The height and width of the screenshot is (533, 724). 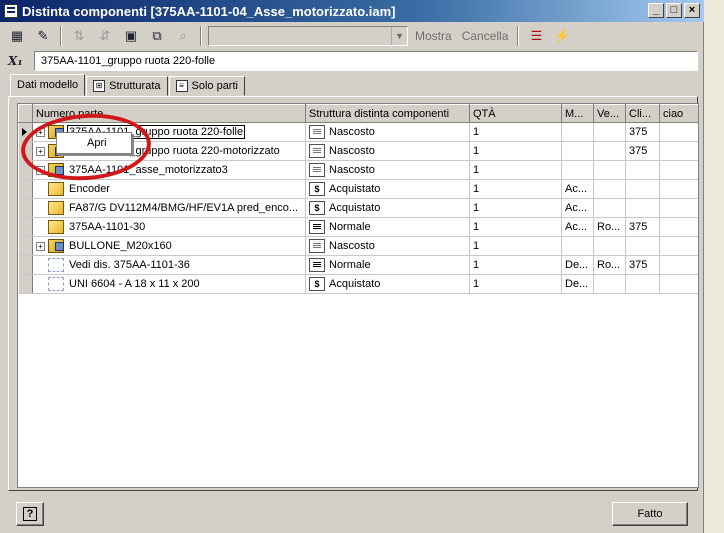 What do you see at coordinates (79, 36) in the screenshot?
I see `sort-ascending-icon: ⇅` at bounding box center [79, 36].